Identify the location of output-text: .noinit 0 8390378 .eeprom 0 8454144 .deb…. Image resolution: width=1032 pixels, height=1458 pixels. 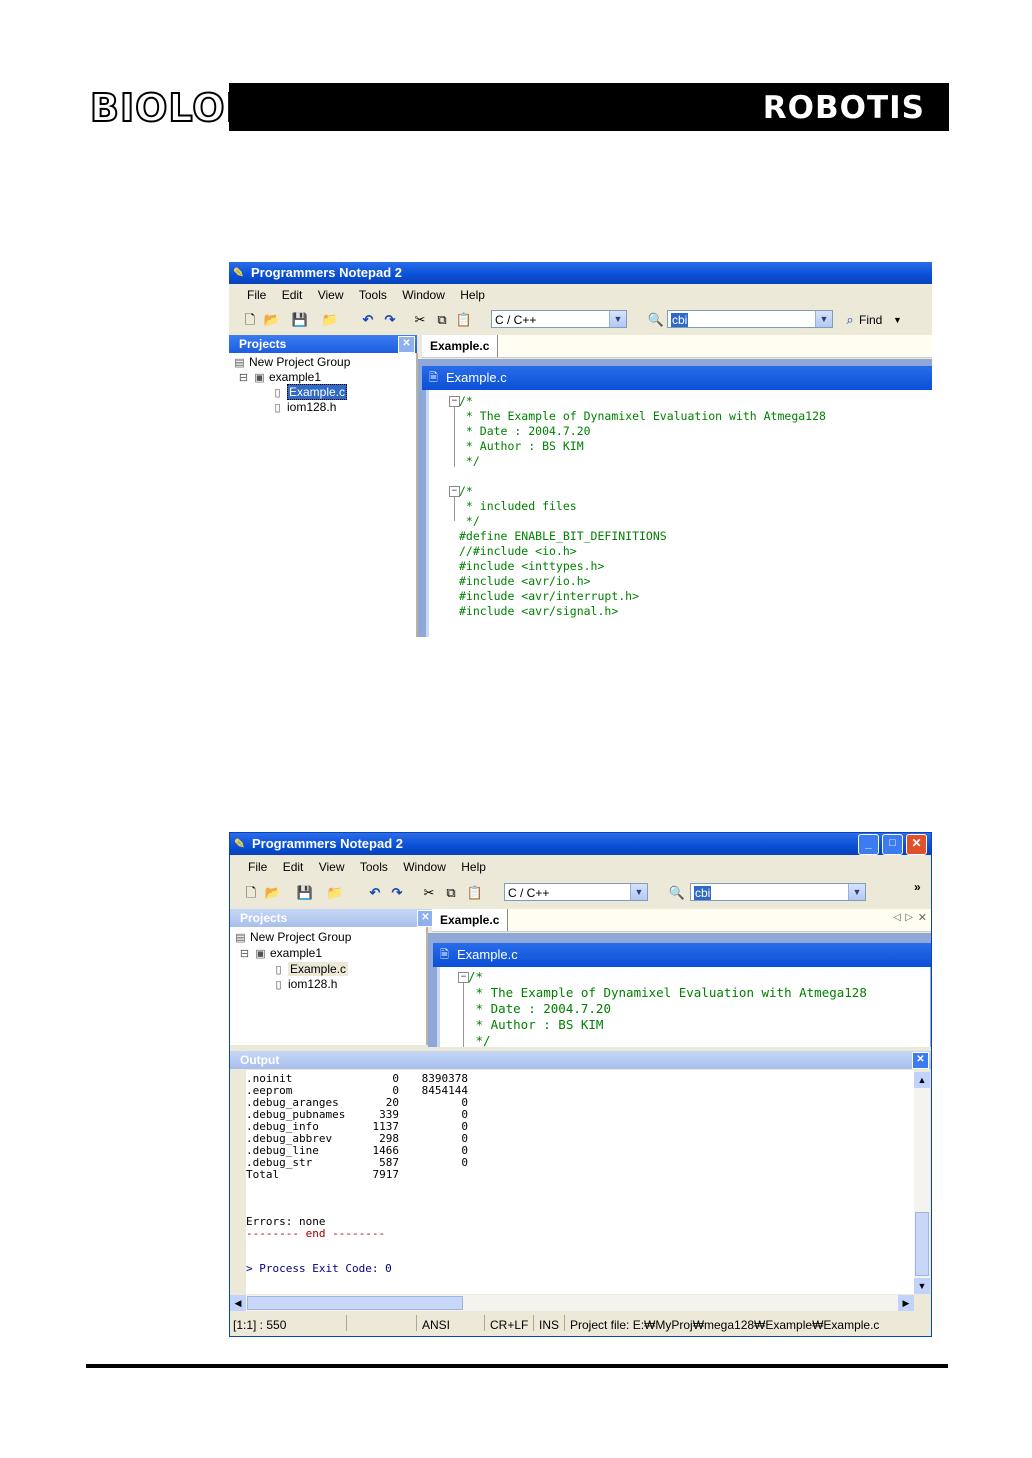
(580, 1182).